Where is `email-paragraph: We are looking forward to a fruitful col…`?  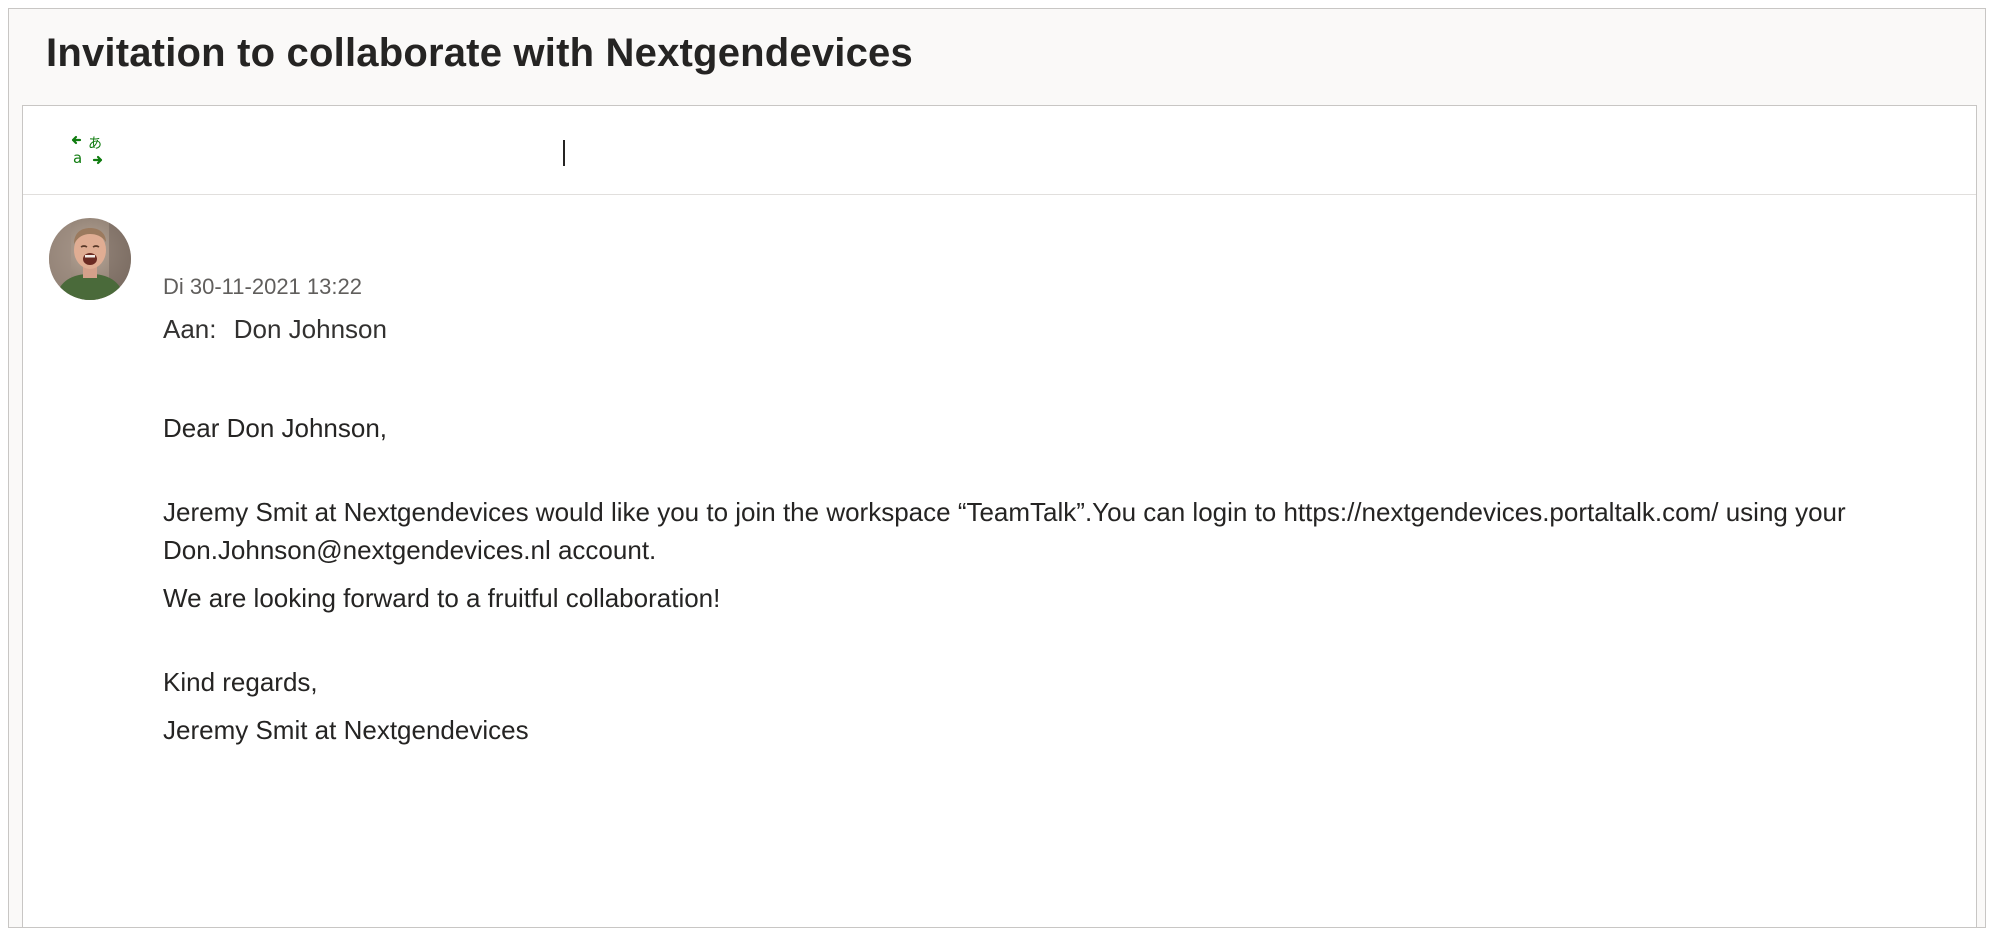
email-paragraph: We are looking forward to a fruitful col… is located at coordinates (442, 598).